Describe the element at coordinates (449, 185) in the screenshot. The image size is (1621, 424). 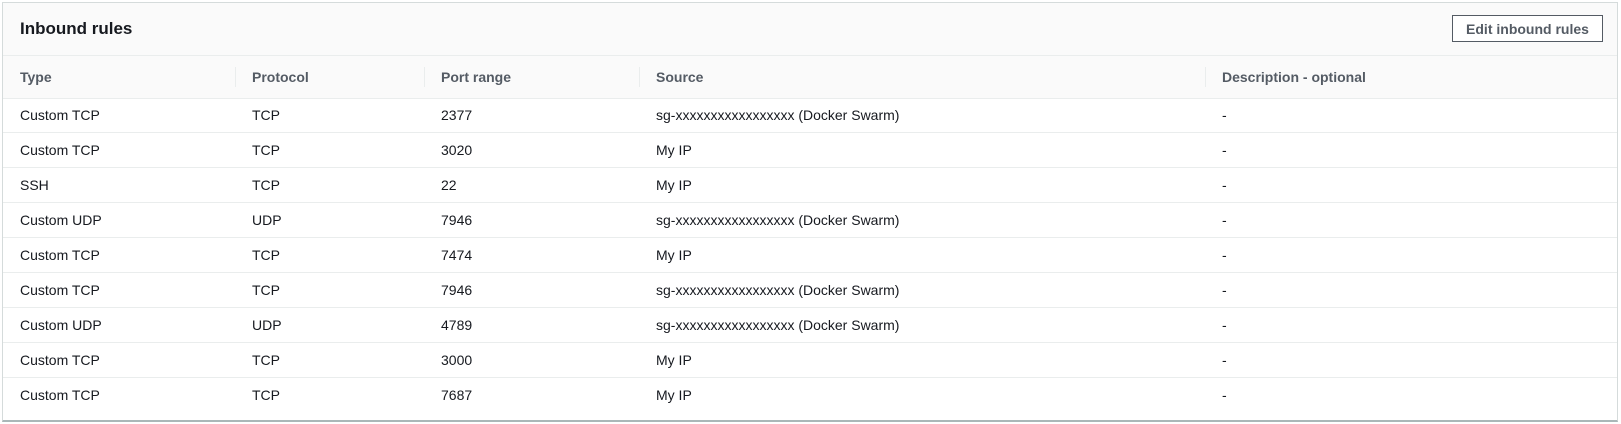
I see `cell-port-range: 22` at that location.